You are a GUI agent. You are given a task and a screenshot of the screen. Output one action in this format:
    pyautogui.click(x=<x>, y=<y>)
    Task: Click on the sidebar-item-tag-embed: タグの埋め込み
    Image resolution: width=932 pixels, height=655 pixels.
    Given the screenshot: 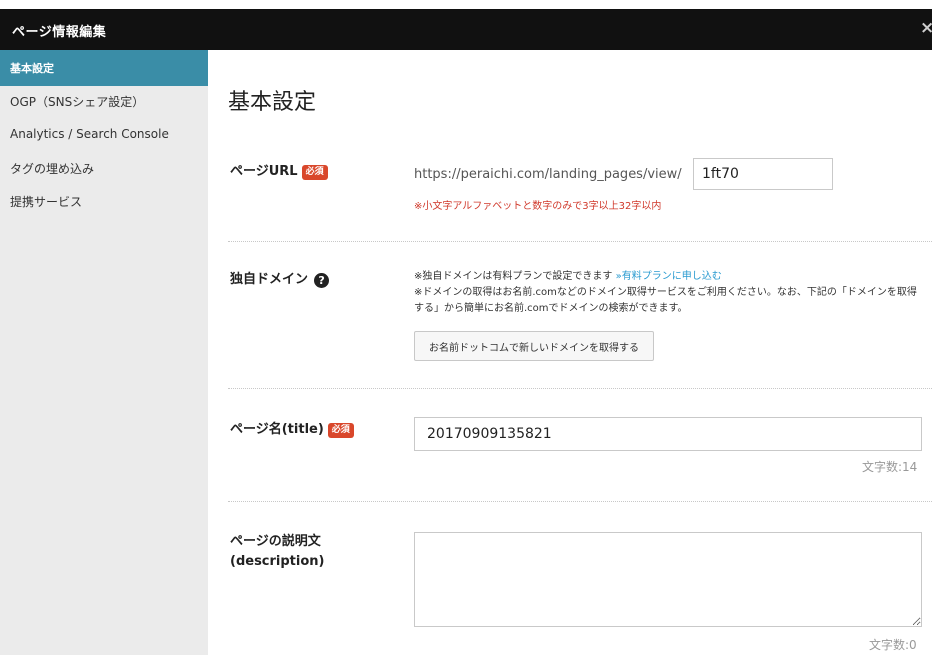 What is the action you would take?
    pyautogui.click(x=104, y=168)
    